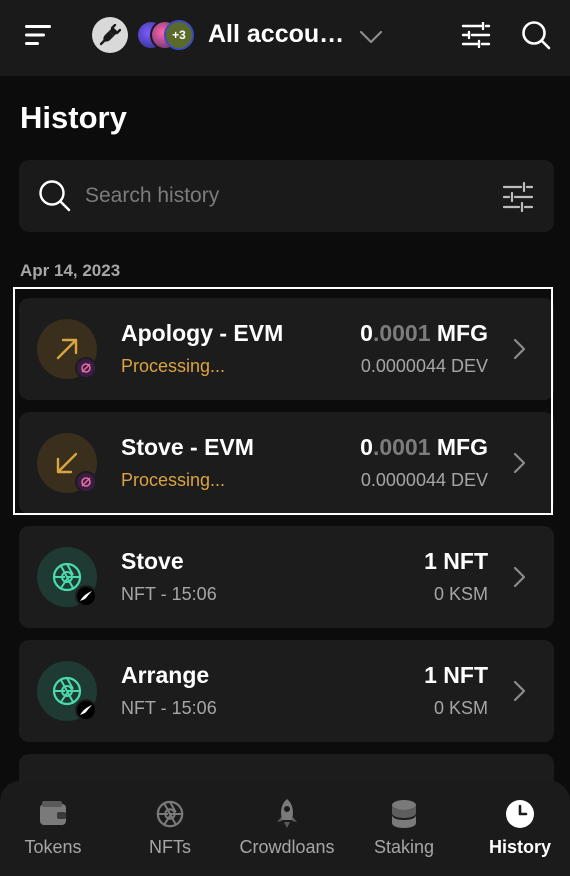 The height and width of the screenshot is (876, 570). What do you see at coordinates (187, 447) in the screenshot?
I see `transaction-title: Stove - EVM` at bounding box center [187, 447].